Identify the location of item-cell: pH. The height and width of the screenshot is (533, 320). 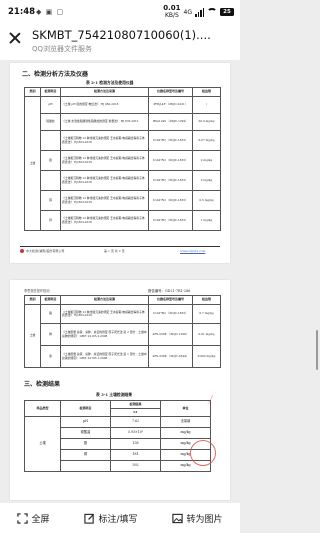
(85, 422).